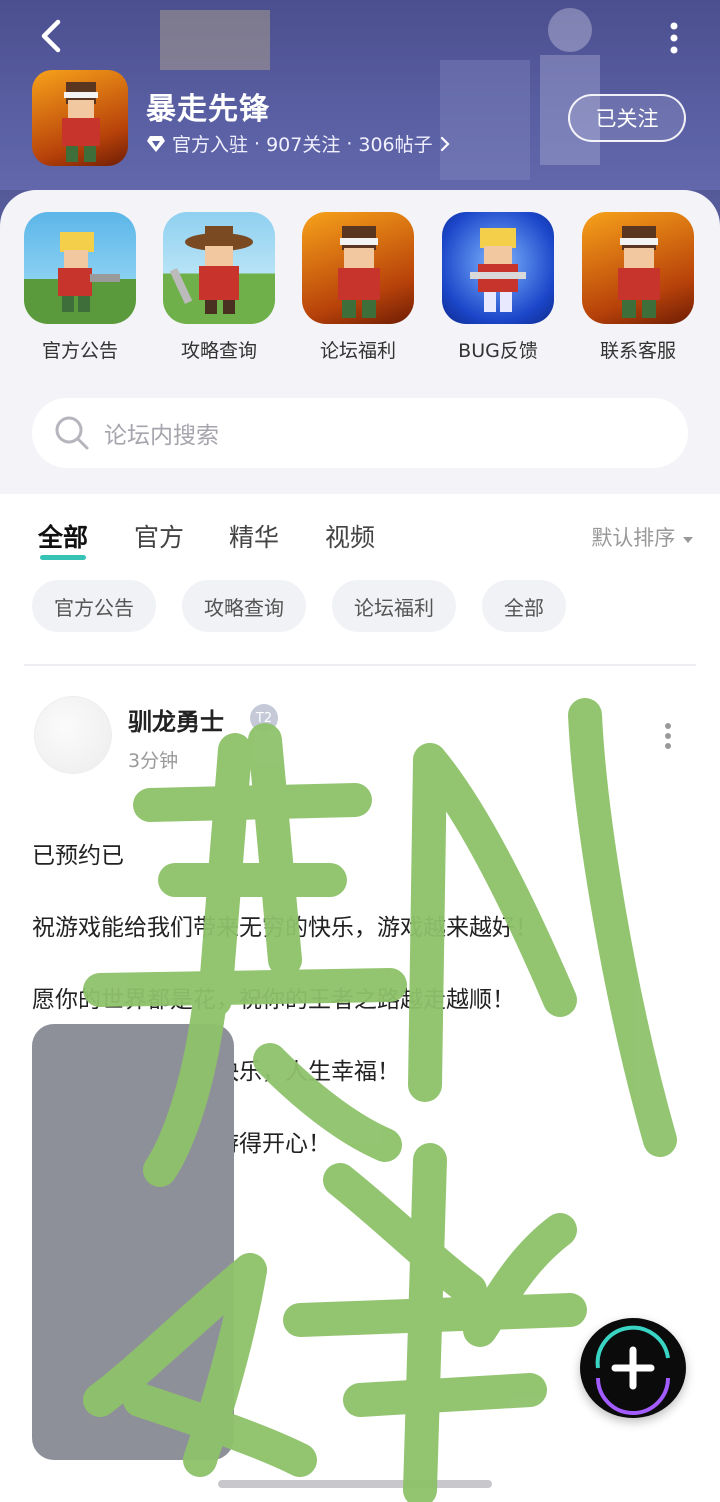  I want to click on new-post-button, so click(633, 1368).